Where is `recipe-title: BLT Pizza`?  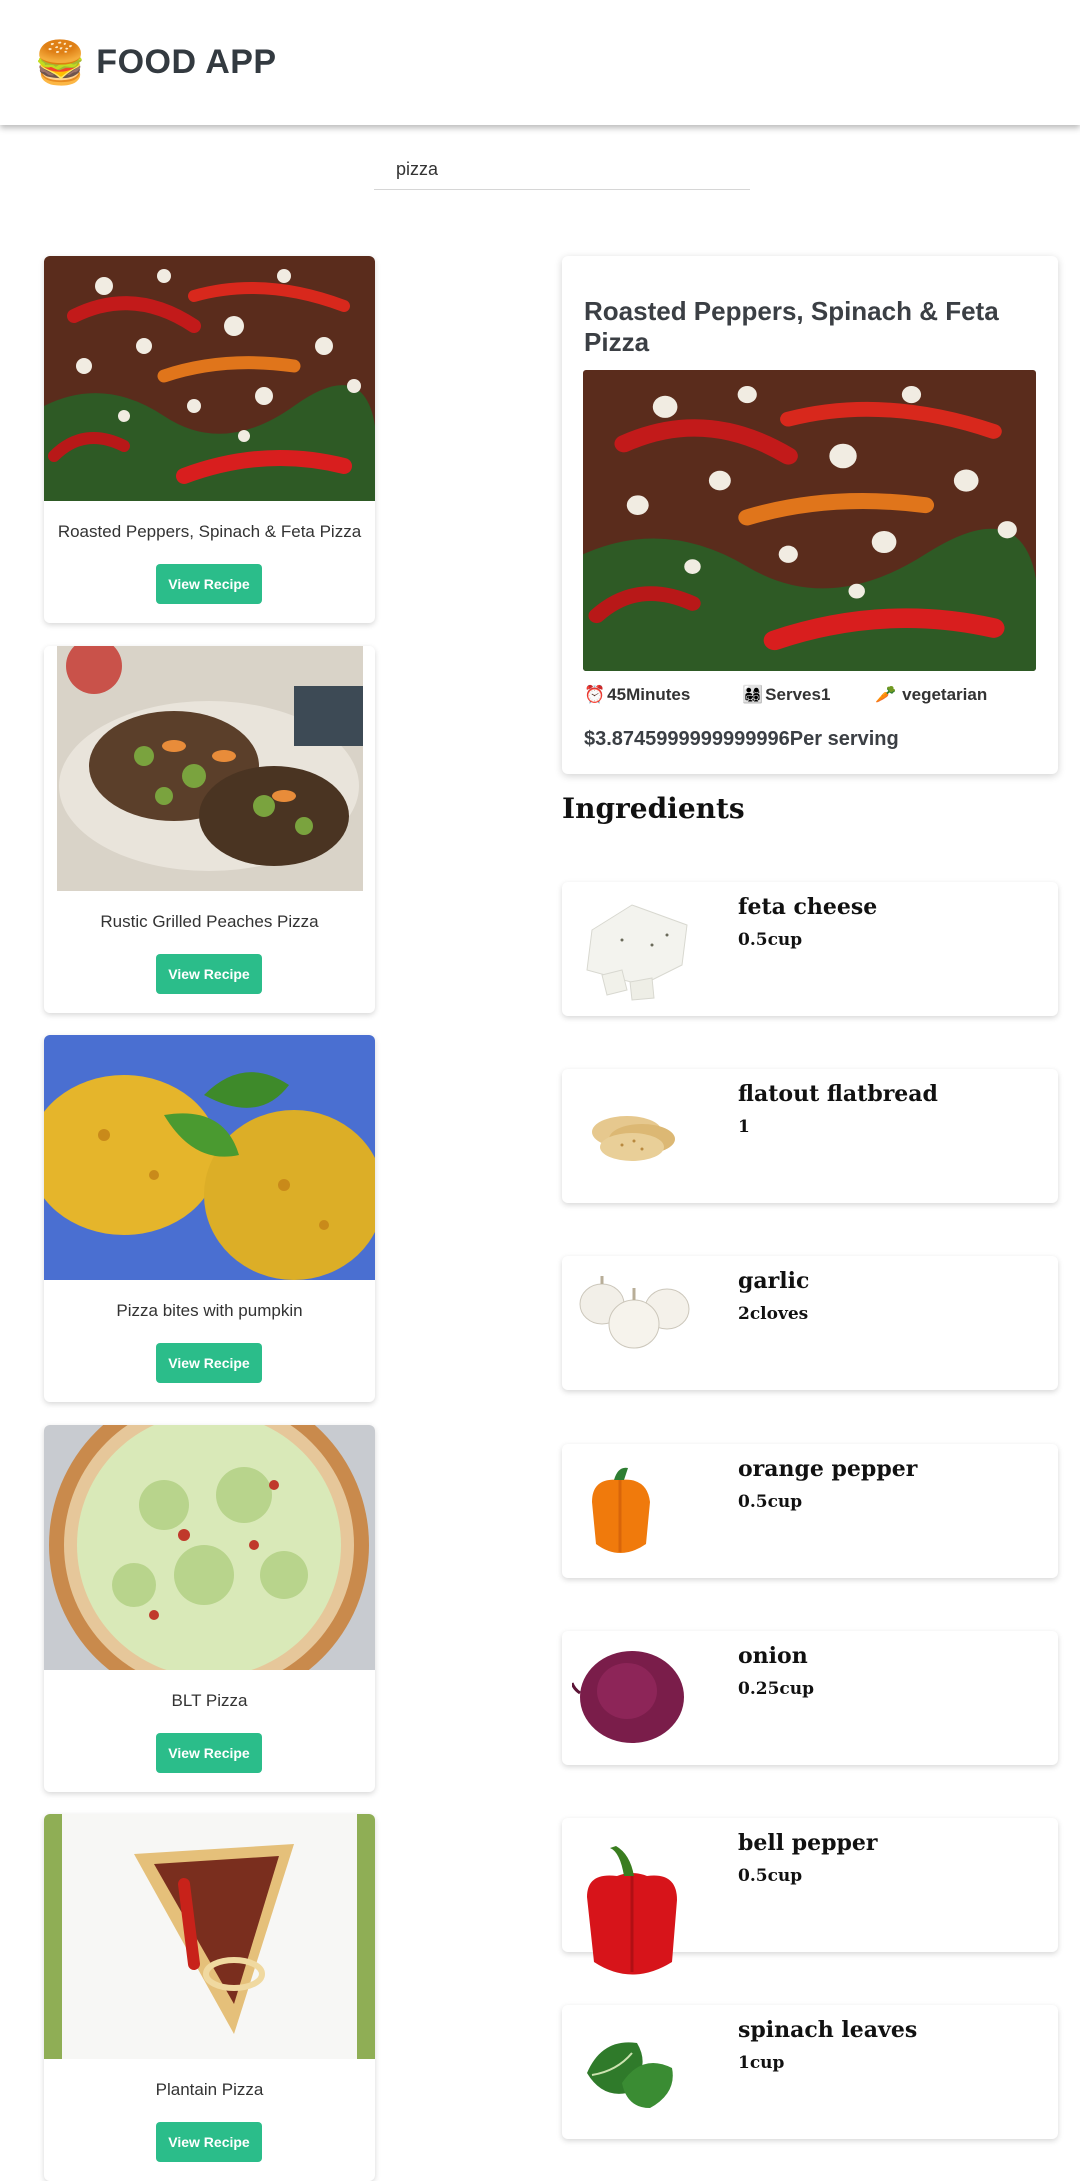
recipe-title: BLT Pizza is located at coordinates (209, 1700).